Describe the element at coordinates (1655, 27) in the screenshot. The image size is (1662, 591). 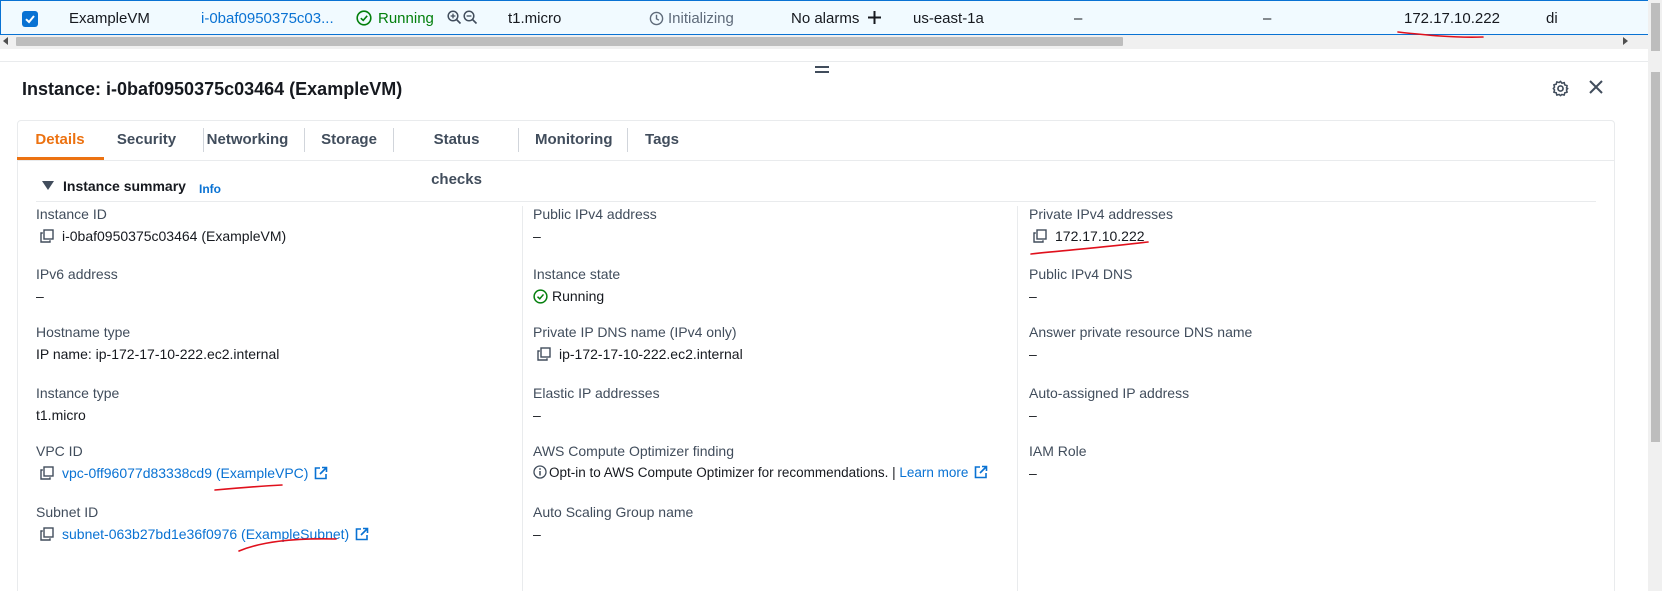
I see `vertical-scroll-thumb-top` at that location.